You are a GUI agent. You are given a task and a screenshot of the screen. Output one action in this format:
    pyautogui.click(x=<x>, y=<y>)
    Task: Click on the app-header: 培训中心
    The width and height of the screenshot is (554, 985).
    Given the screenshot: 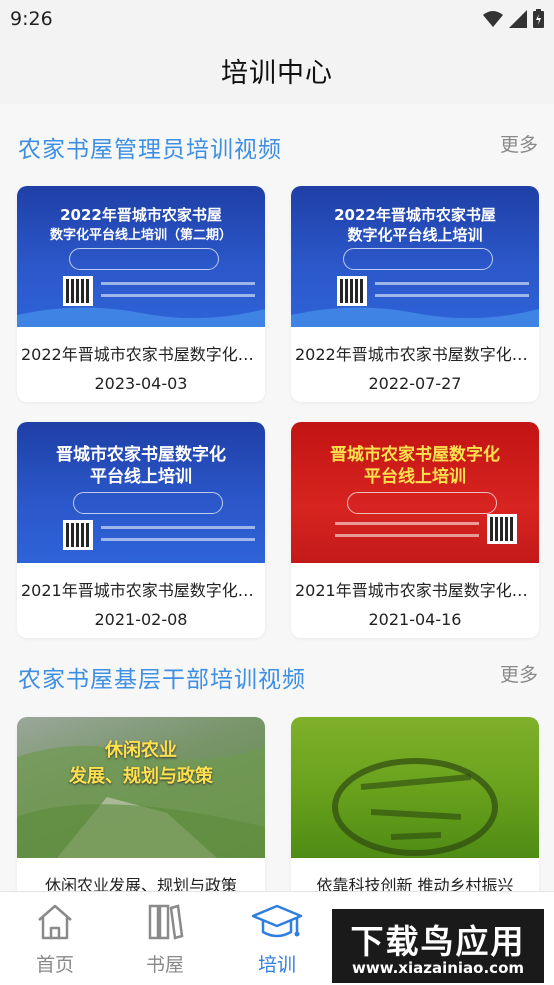 What is the action you would take?
    pyautogui.click(x=277, y=71)
    